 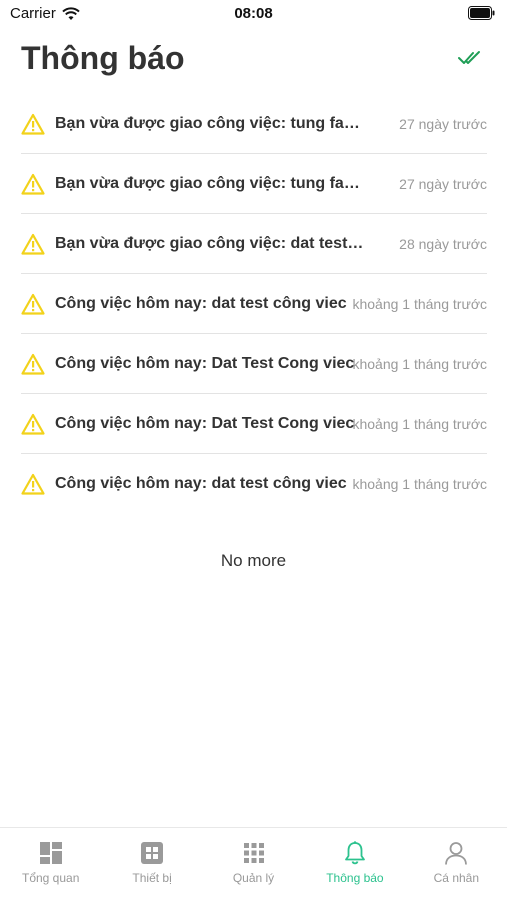 What do you see at coordinates (152, 853) in the screenshot?
I see `device-icon` at bounding box center [152, 853].